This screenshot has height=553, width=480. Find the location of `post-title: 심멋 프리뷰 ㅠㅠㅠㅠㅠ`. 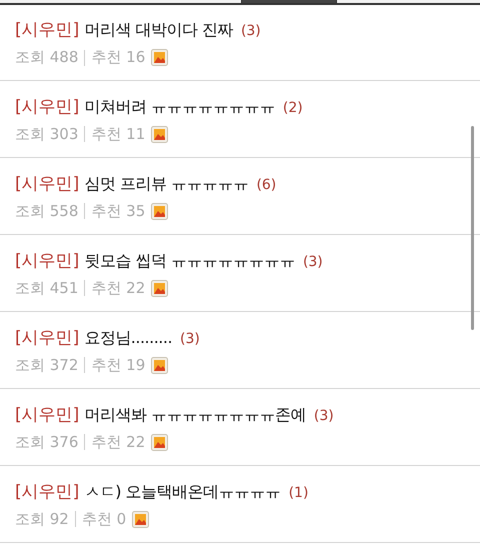

post-title: 심멋 프리뷰 ㅠㅠㅠㅠㅠ is located at coordinates (166, 184).